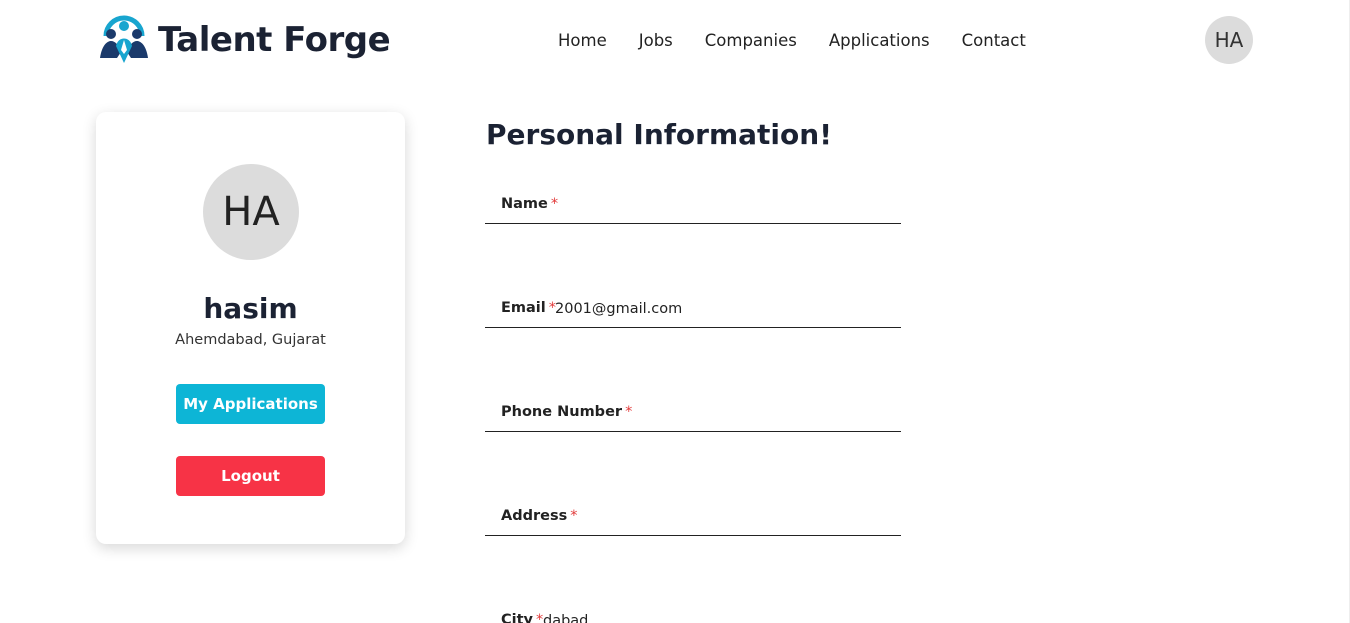 This screenshot has width=1350, height=623. I want to click on phone-field: Phone Number *, so click(693, 415).